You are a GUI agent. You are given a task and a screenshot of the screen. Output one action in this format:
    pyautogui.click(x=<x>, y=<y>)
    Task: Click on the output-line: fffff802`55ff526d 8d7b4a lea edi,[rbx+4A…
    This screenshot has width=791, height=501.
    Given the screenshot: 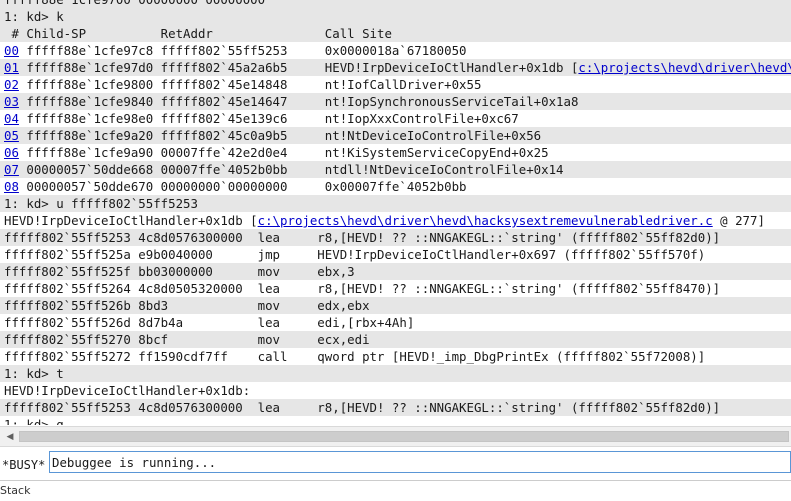 What is the action you would take?
    pyautogui.click(x=395, y=322)
    